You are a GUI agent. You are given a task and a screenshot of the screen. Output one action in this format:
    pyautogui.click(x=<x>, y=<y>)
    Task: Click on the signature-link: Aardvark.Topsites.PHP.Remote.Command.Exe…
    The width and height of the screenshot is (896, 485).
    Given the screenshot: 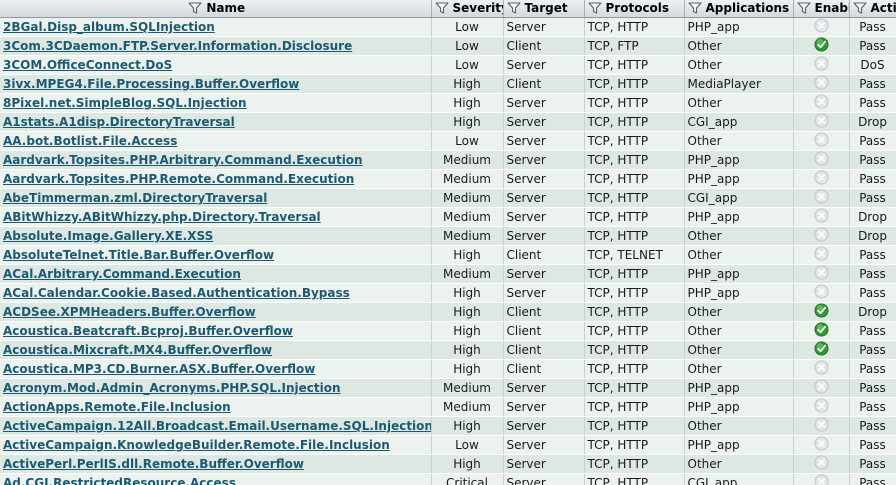 What is the action you would take?
    pyautogui.click(x=178, y=179)
    